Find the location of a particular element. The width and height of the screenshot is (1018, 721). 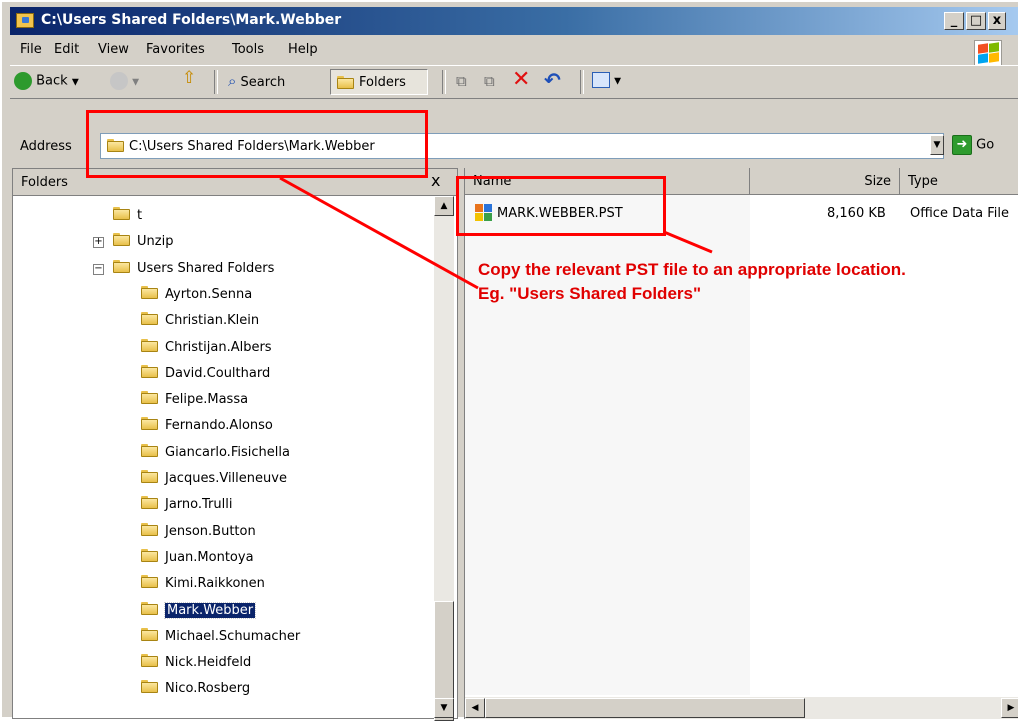

tree-item-label: Fernando.Alonso is located at coordinates (219, 426).